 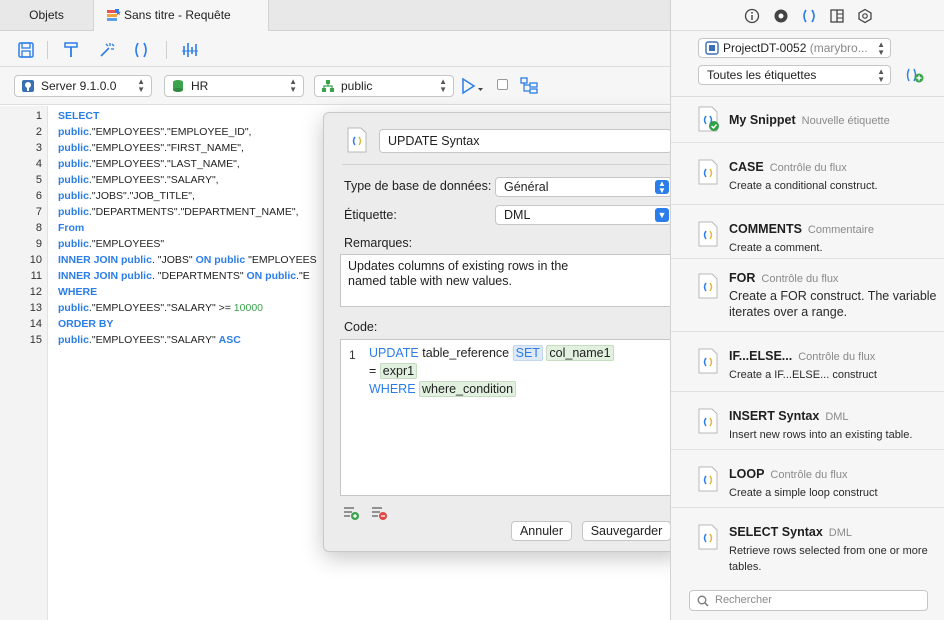 What do you see at coordinates (808, 600) in the screenshot?
I see `snippet-search-input: Rechercher` at bounding box center [808, 600].